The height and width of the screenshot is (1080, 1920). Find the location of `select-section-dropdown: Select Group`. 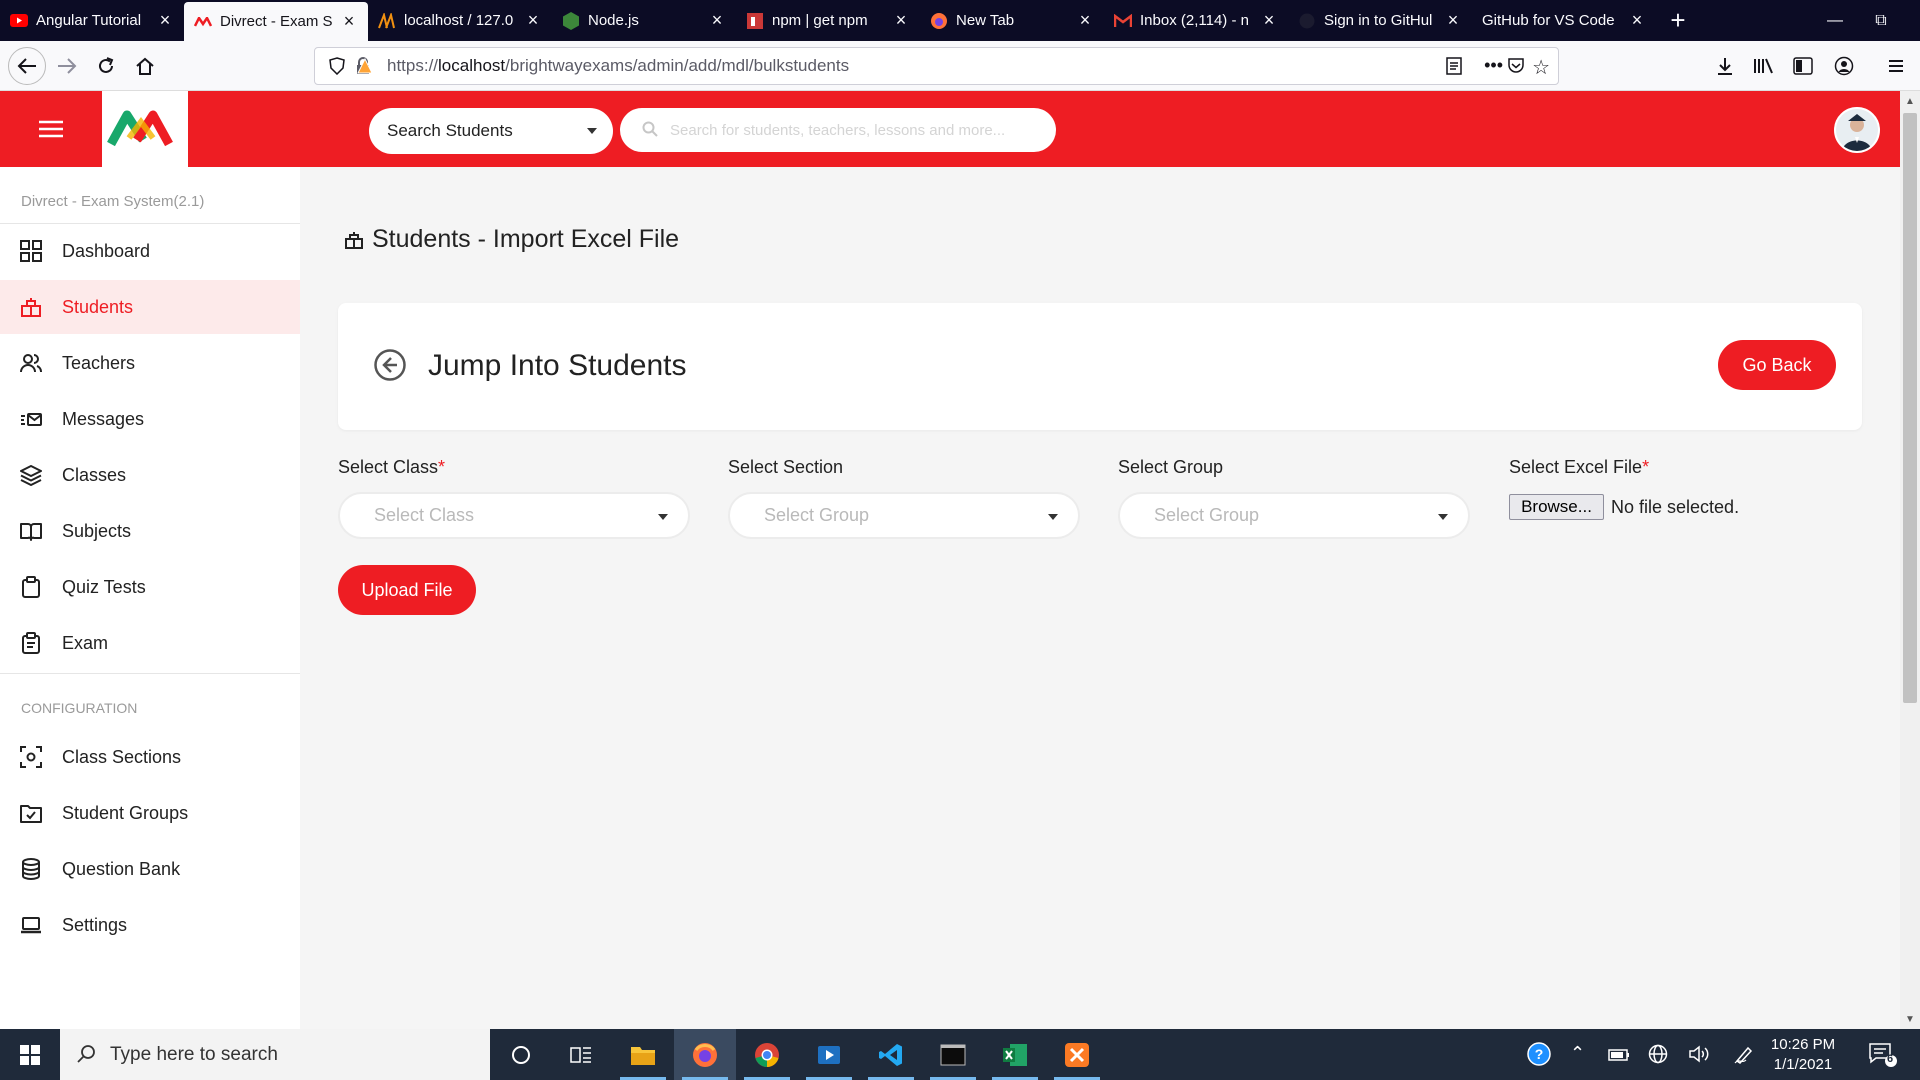

select-section-dropdown: Select Group is located at coordinates (904, 515).